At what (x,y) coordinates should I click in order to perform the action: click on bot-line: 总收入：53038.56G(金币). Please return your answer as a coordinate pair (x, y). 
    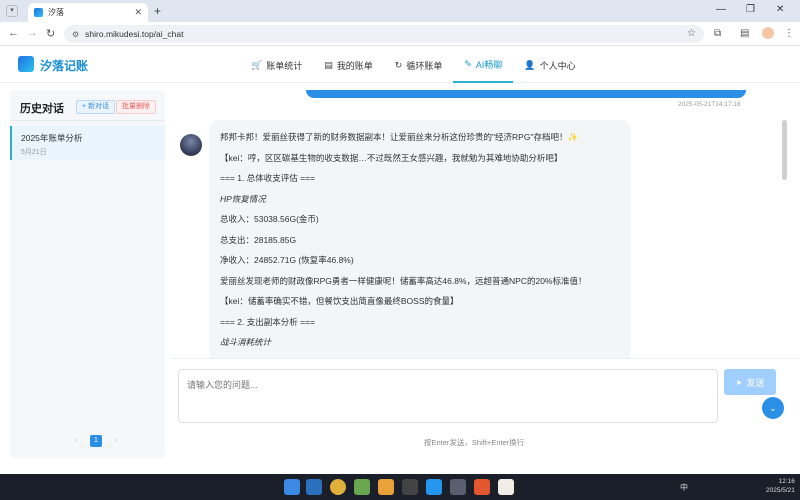
    Looking at the image, I should click on (269, 219).